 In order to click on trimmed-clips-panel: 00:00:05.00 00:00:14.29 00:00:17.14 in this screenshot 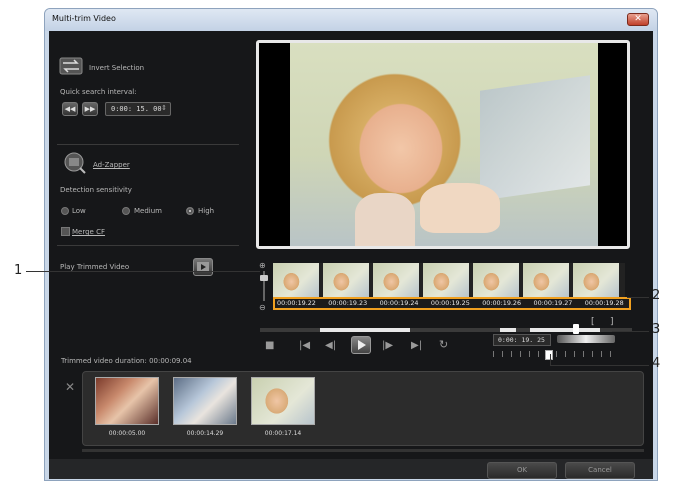, I will do `click(363, 408)`.